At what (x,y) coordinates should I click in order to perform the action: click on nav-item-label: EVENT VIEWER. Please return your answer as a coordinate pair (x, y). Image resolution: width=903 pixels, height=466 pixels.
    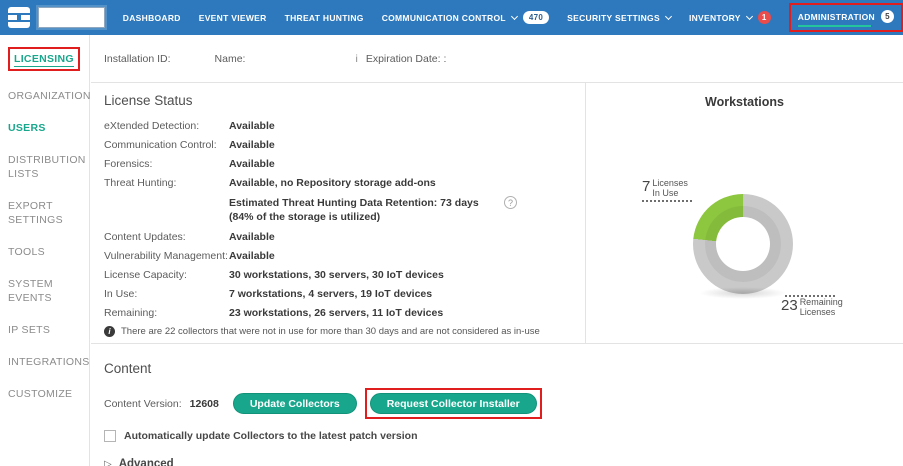
    Looking at the image, I should click on (232, 17).